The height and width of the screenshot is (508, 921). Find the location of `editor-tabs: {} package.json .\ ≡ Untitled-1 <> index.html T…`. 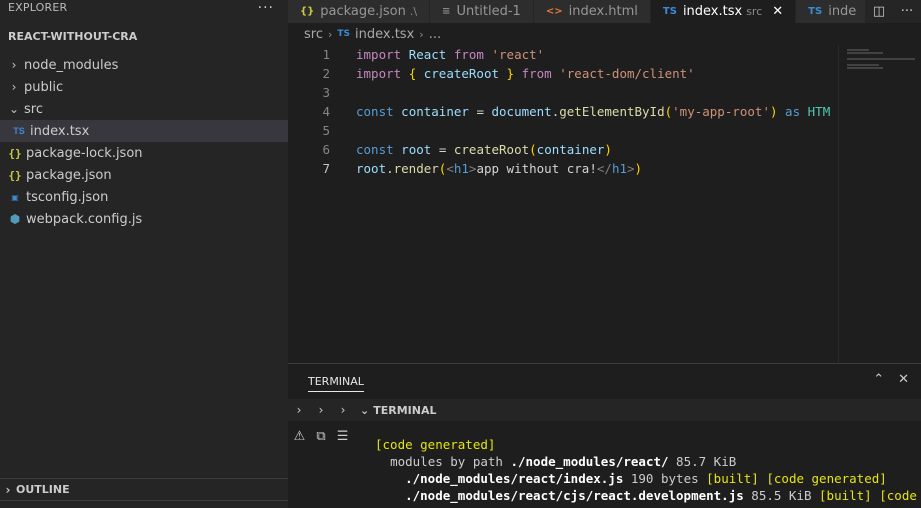

editor-tabs: {} package.json .\ ≡ Untitled-1 <> index.html T… is located at coordinates (604, 11).